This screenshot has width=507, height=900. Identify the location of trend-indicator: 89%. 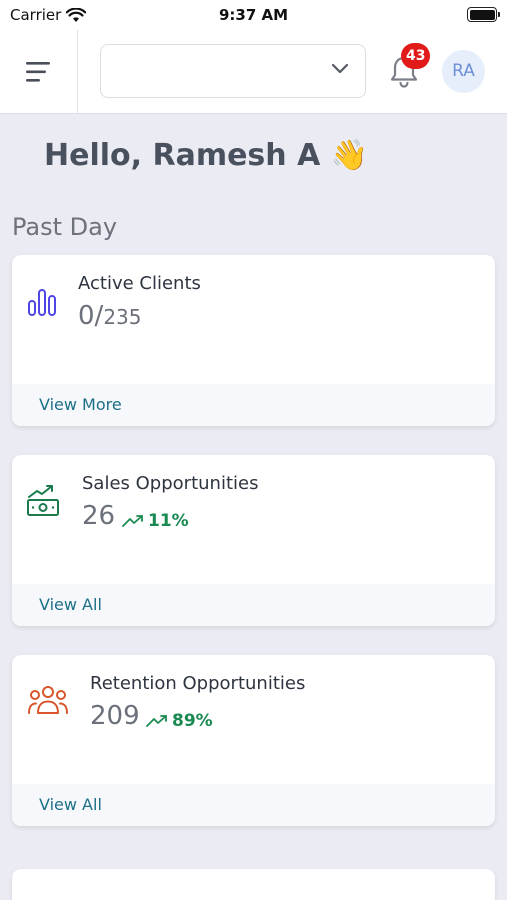
(179, 721).